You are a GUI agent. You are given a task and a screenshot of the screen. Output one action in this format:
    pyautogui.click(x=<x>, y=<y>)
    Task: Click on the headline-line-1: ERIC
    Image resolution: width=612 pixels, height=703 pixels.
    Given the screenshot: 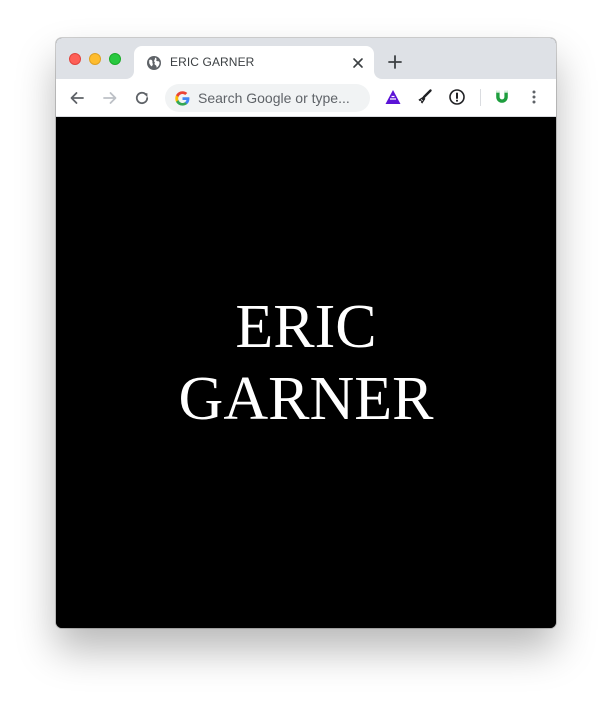 What is the action you would take?
    pyautogui.click(x=306, y=327)
    